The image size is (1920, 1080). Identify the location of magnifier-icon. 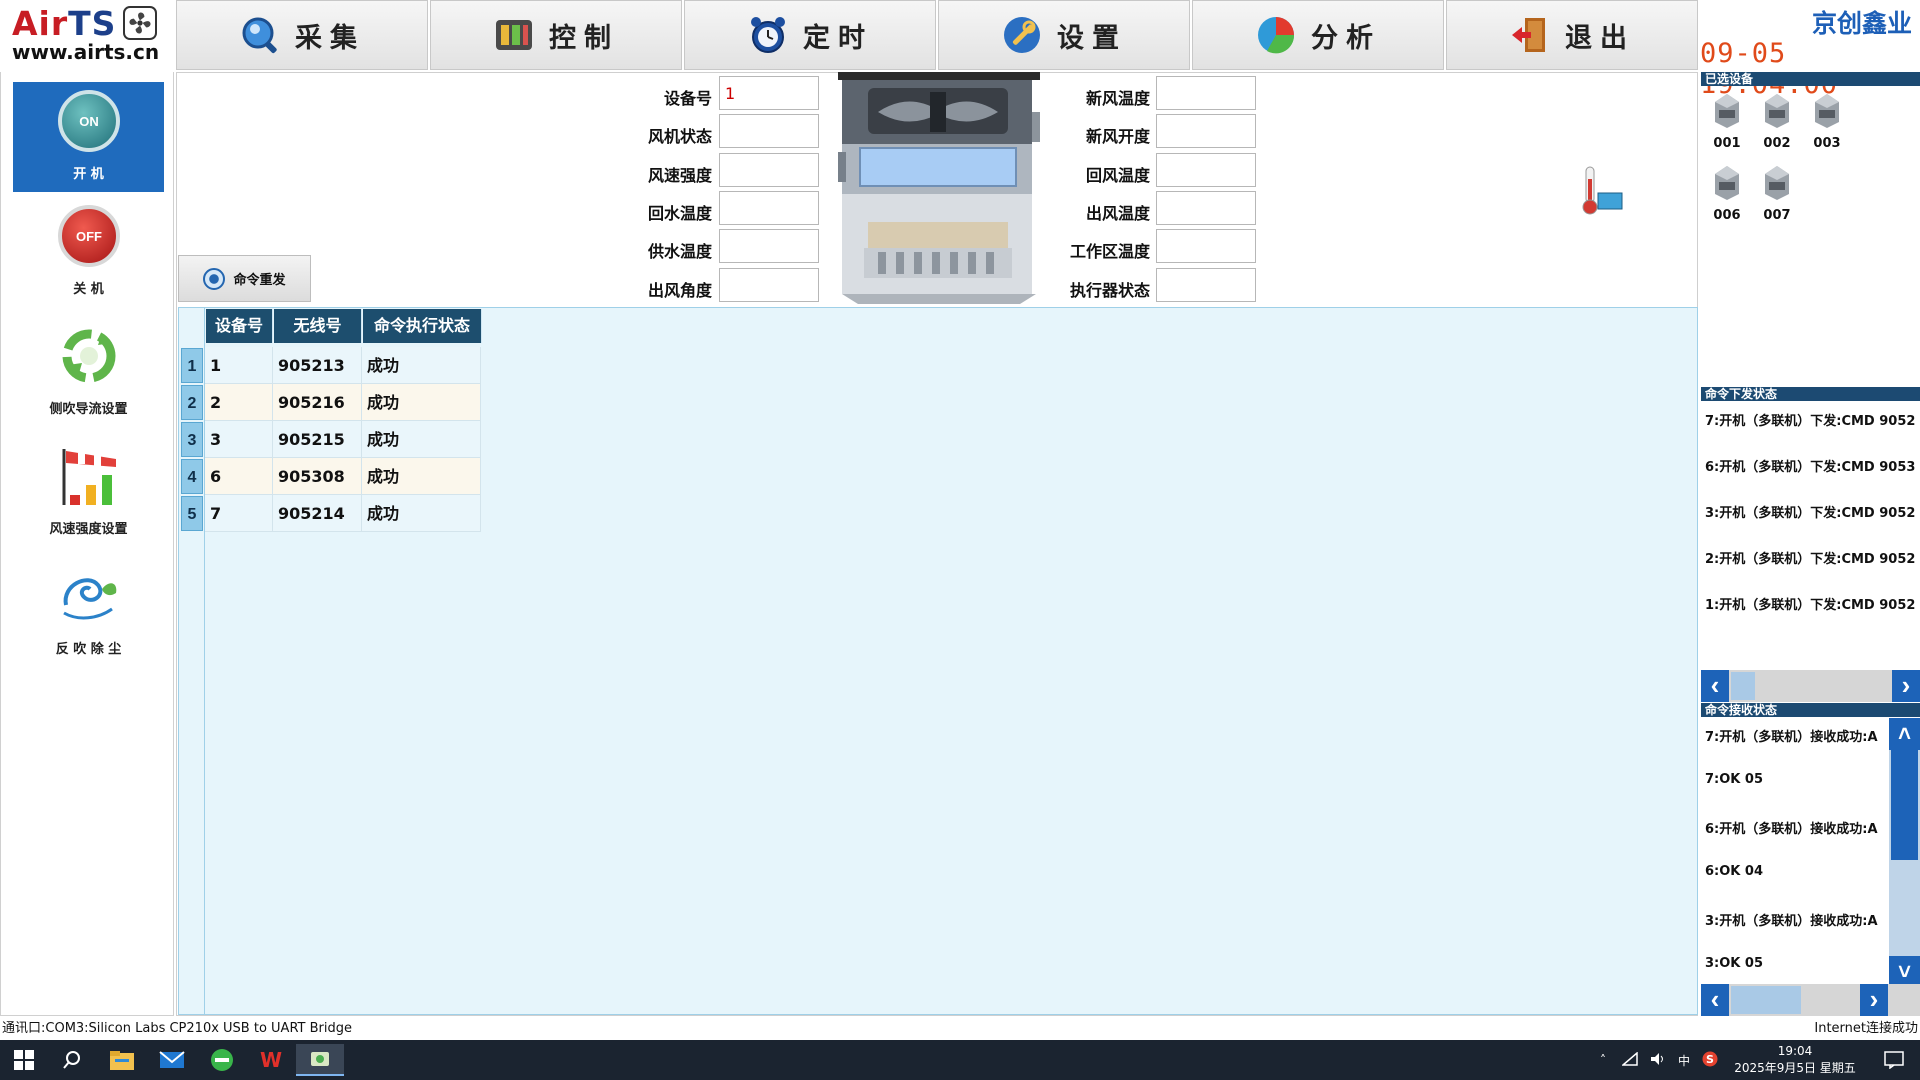
(260, 35).